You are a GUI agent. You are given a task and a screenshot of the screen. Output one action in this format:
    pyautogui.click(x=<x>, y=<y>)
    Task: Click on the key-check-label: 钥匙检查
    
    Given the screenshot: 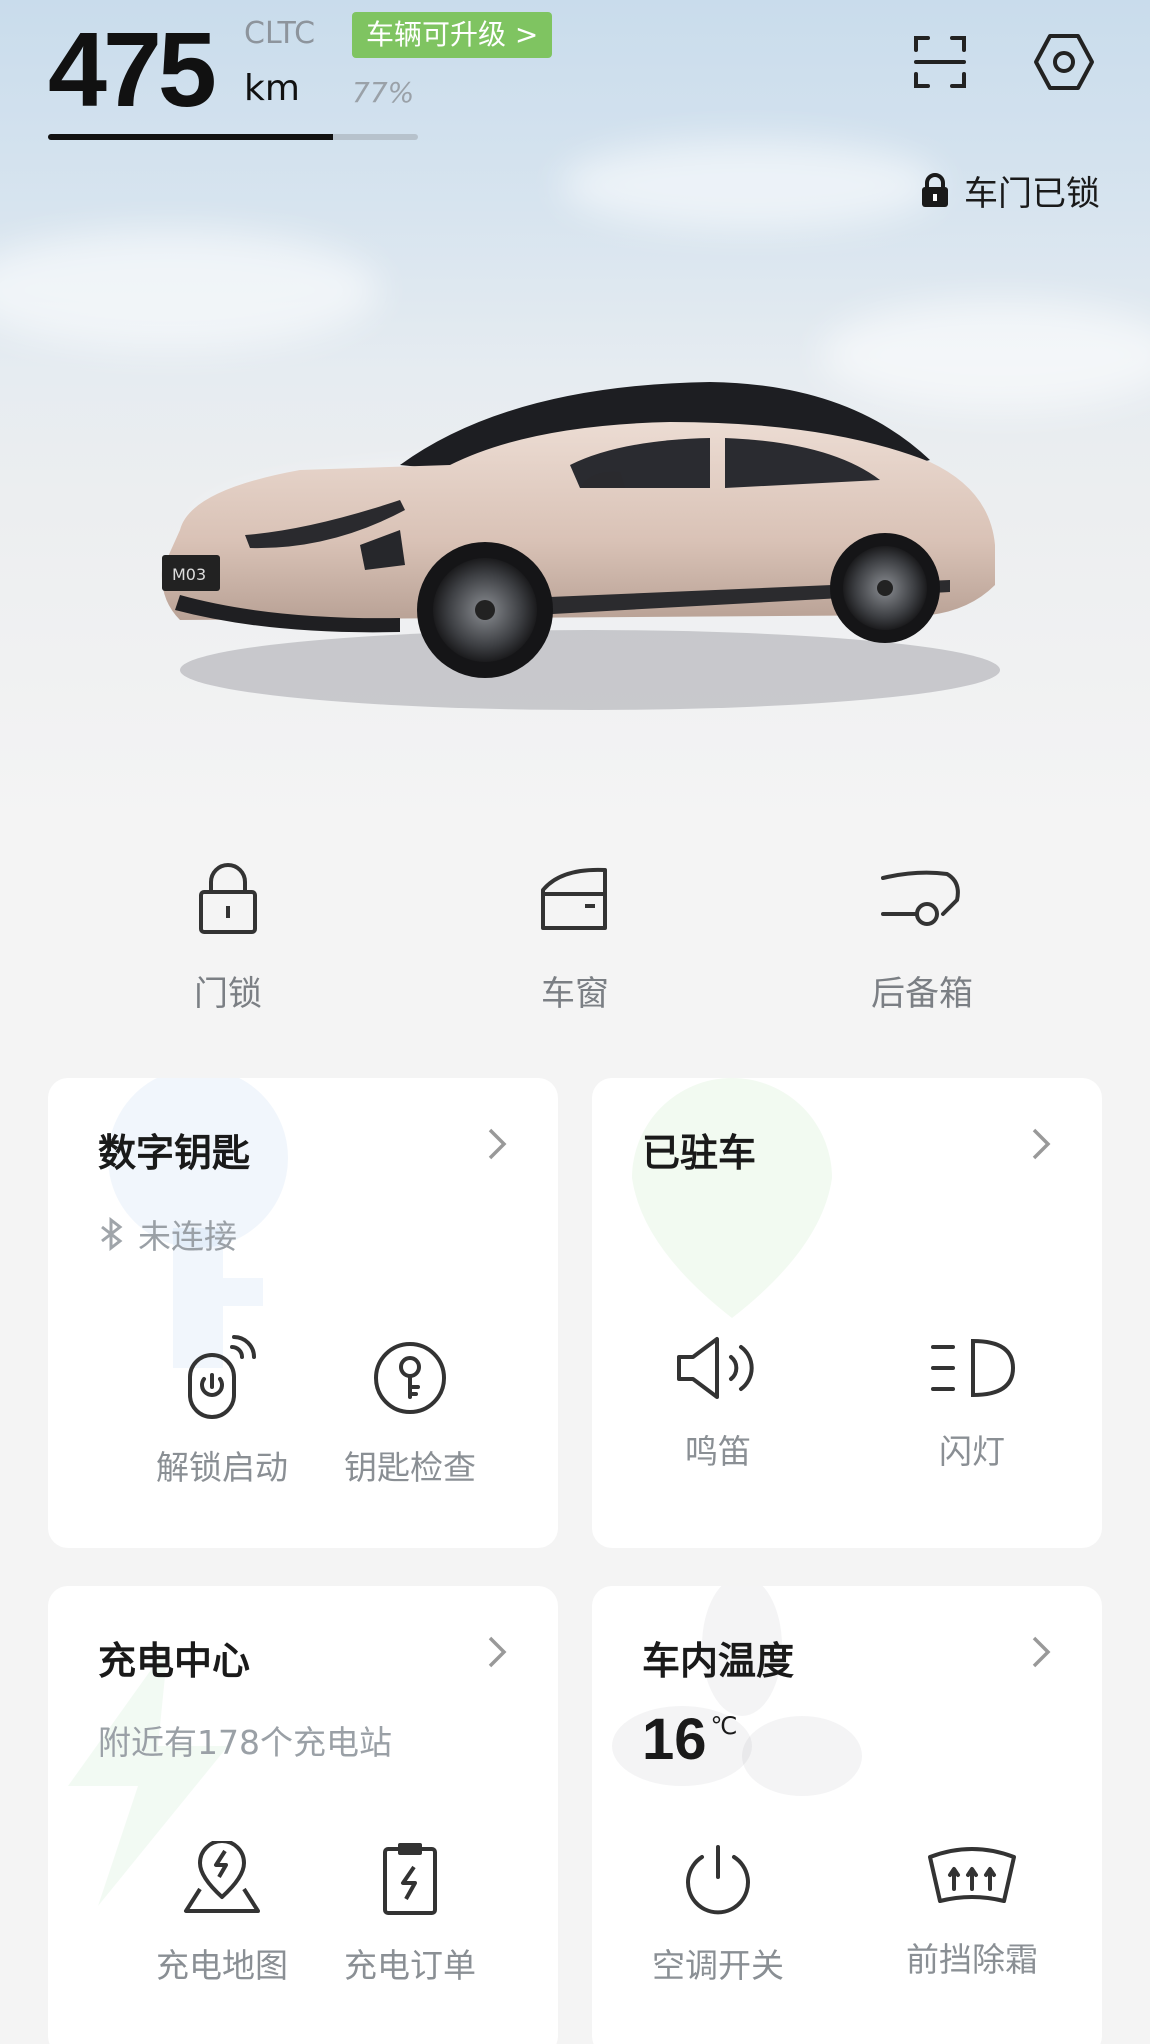 What is the action you would take?
    pyautogui.click(x=410, y=1467)
    